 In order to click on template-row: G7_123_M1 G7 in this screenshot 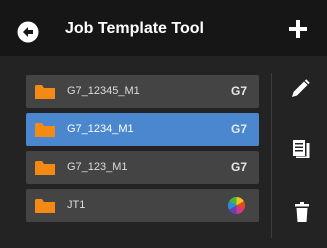, I will do `click(142, 167)`.